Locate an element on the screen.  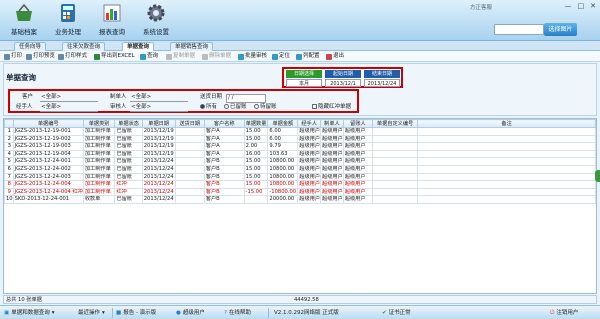
column-header is located at coordinates (9, 123).